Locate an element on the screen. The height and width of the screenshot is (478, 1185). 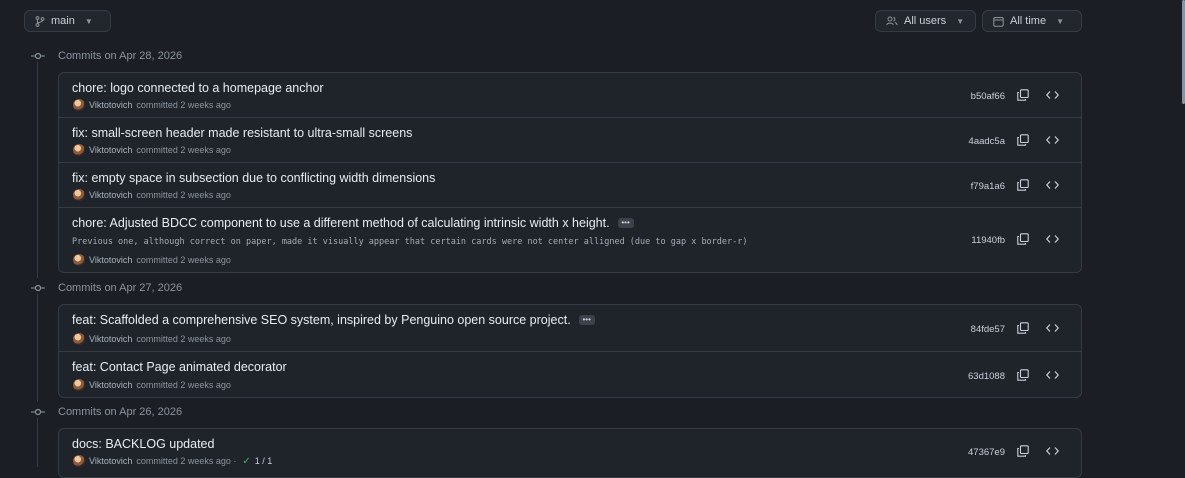
commit-sha-link: 11940fb is located at coordinates (988, 240).